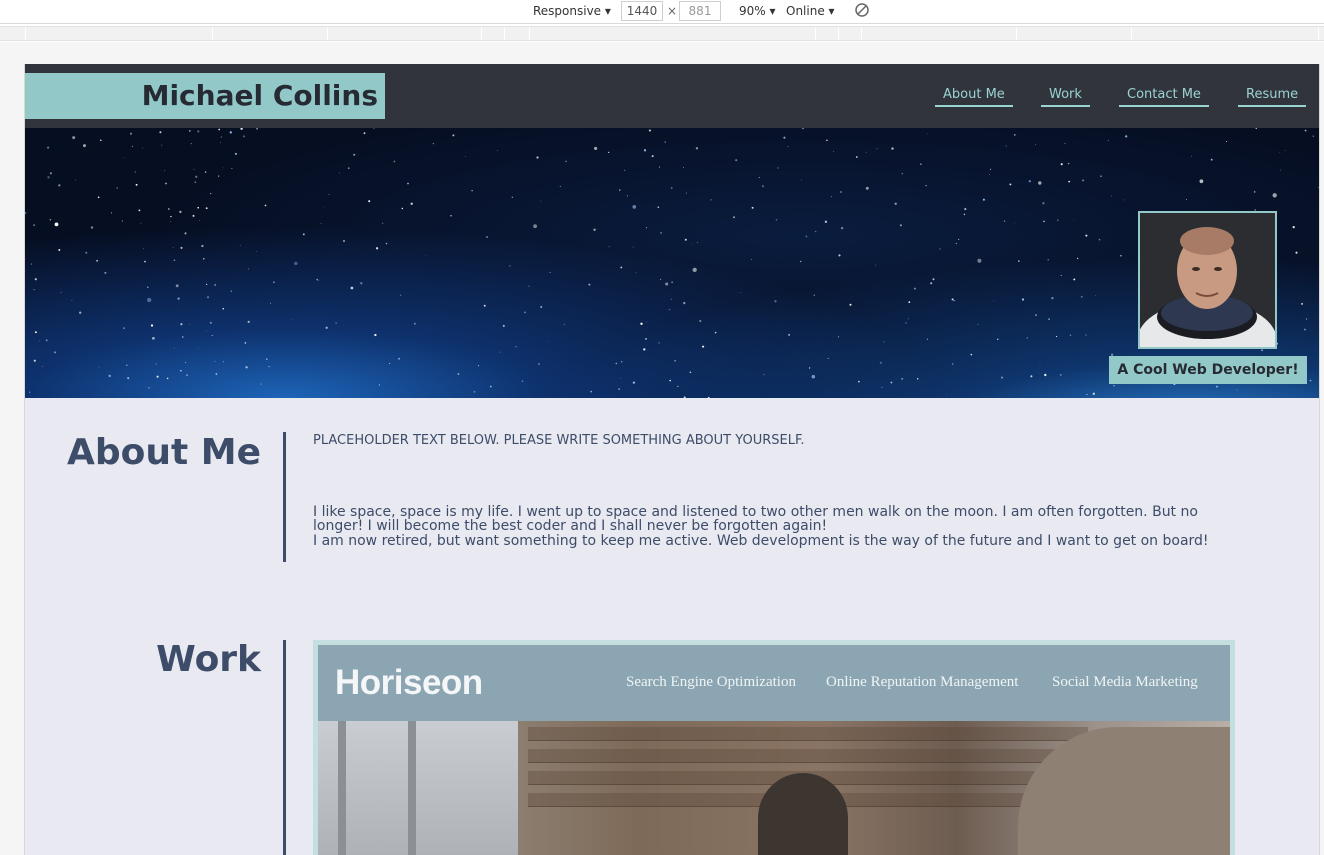 This screenshot has width=1324, height=855. What do you see at coordinates (409, 682) in the screenshot?
I see `project-logo: Horiseon` at bounding box center [409, 682].